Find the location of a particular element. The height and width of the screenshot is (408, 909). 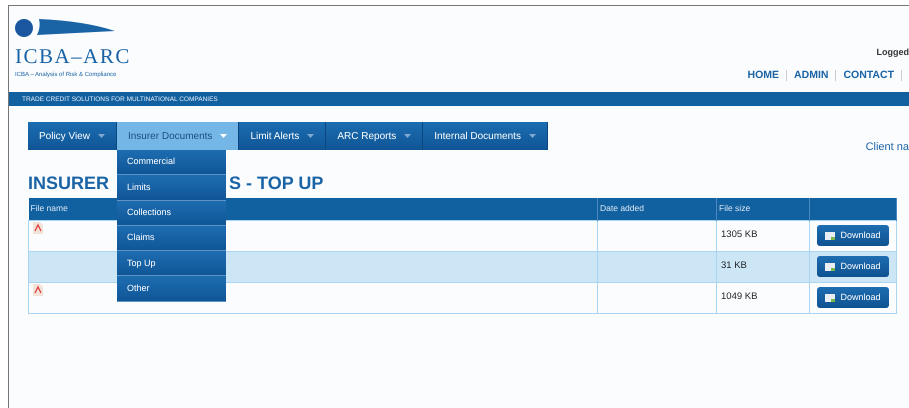

dropdown-item: Top Up is located at coordinates (171, 263).